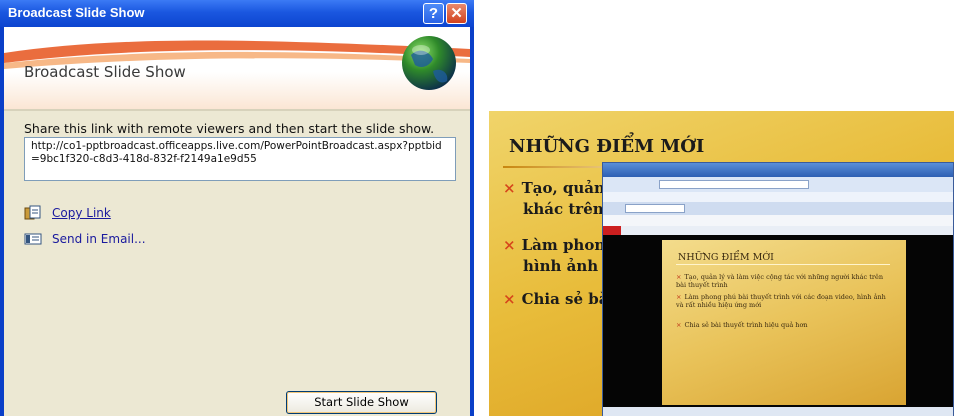 This screenshot has height=416, width=954. Describe the element at coordinates (361, 402) in the screenshot. I see `start-slide-show-button: Start Slide Show` at that location.